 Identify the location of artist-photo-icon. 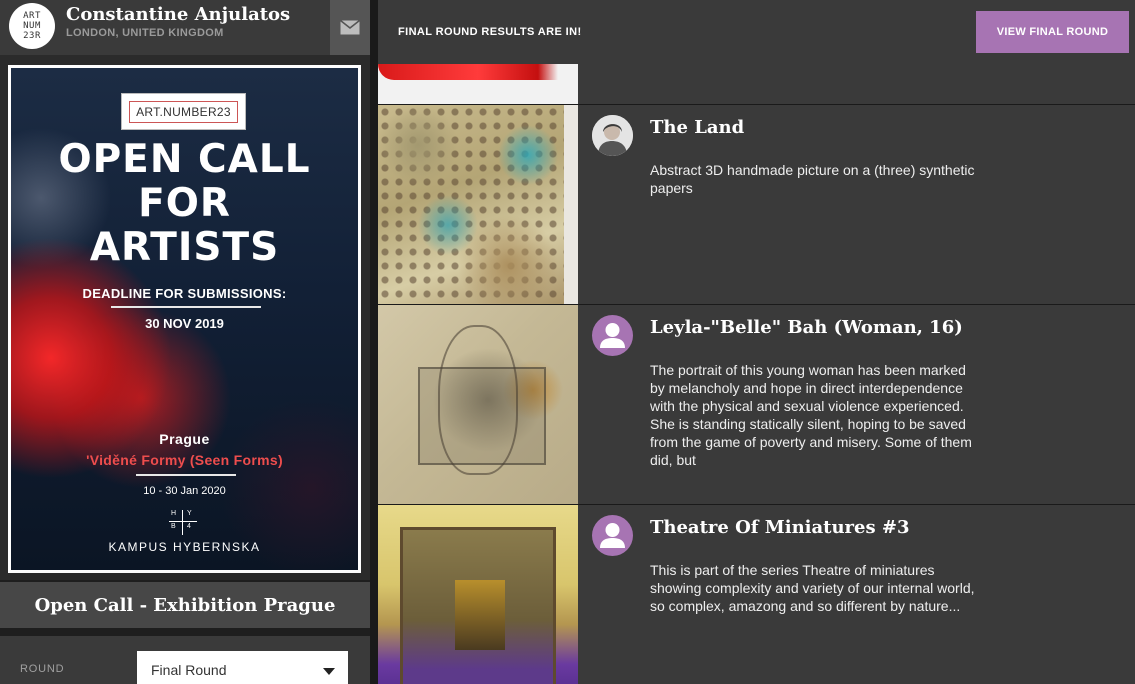
(612, 135).